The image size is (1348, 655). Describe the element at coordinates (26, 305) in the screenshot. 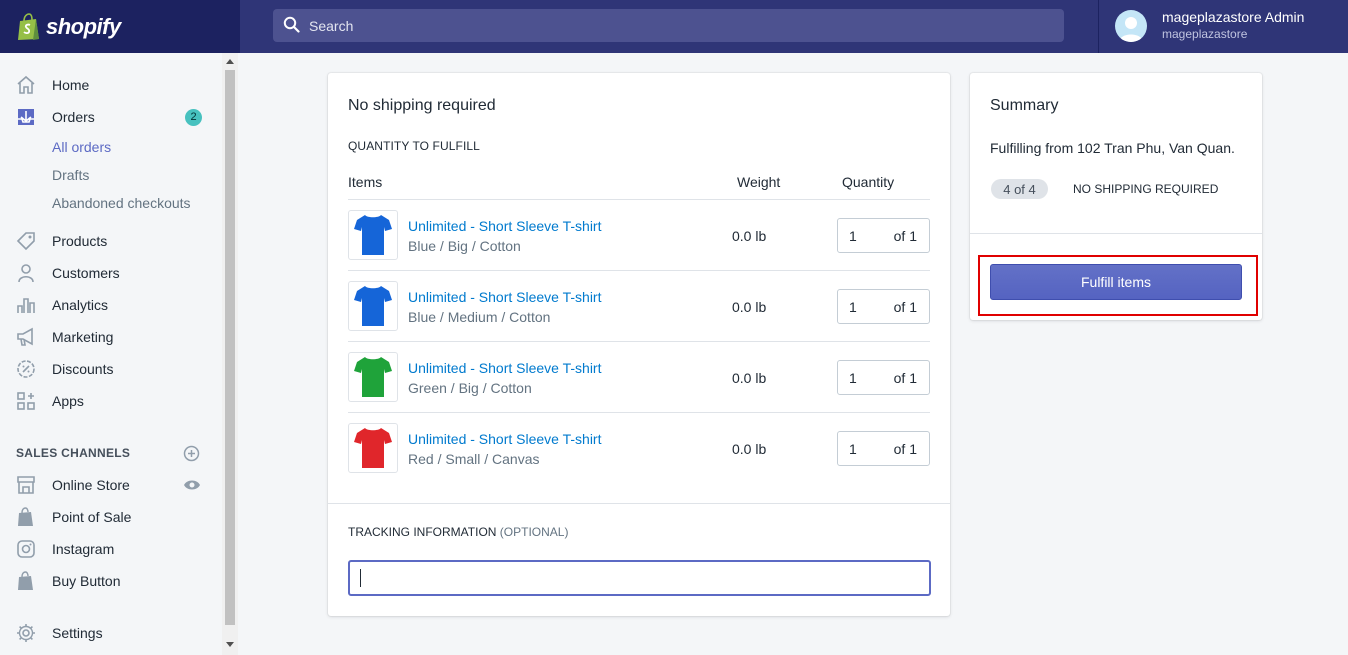

I see `bar-chart-icon` at that location.